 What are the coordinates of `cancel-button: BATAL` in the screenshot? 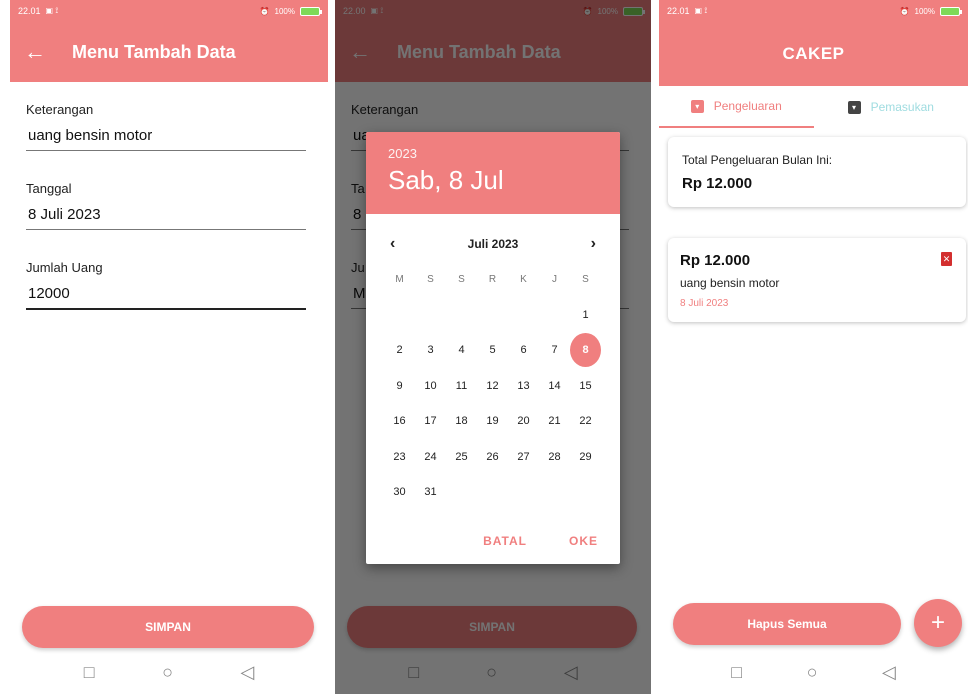 It's located at (505, 541).